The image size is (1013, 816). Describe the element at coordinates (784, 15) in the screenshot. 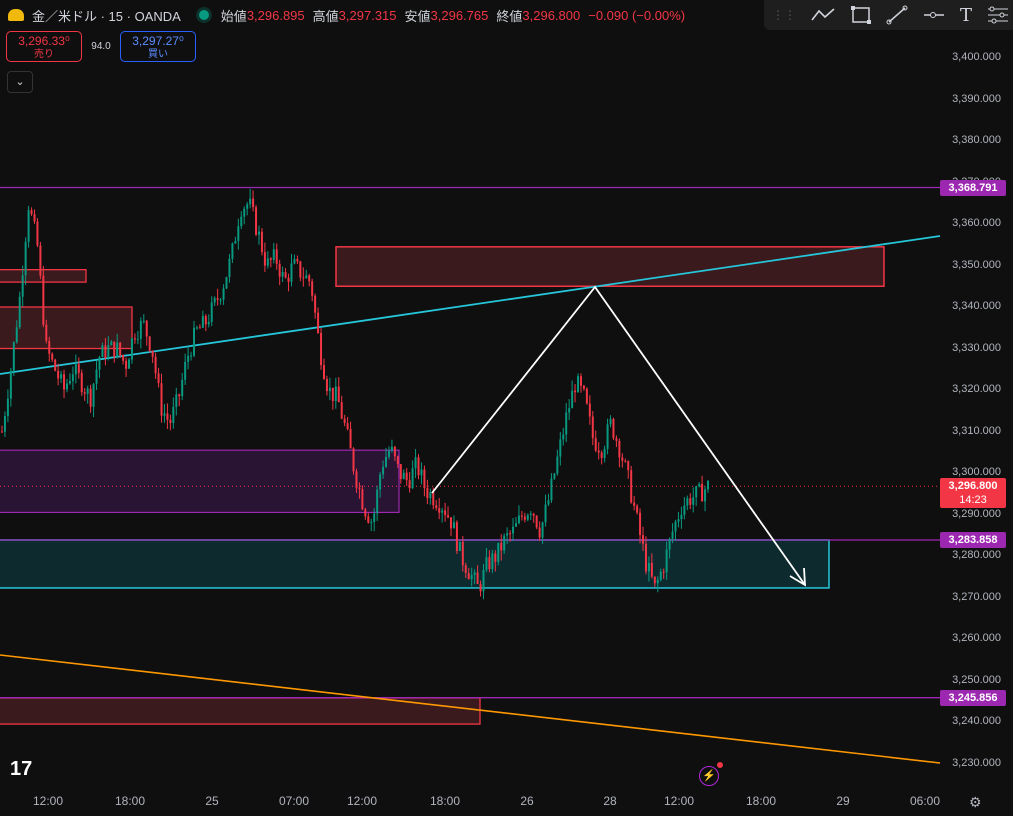

I see `drag-handle-icon: ⋮⋮` at that location.